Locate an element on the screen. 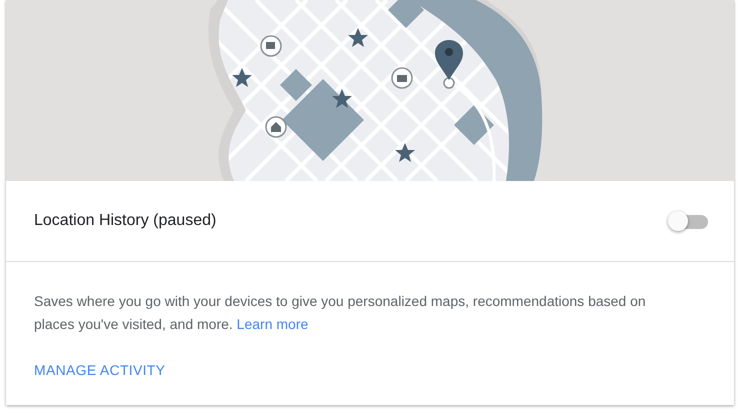  learn-more-link: Learn more is located at coordinates (272, 324).